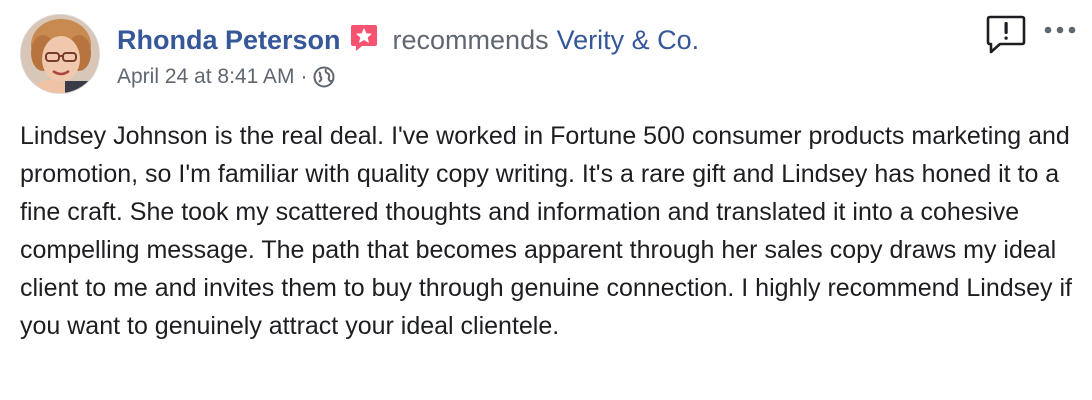  Describe the element at coordinates (205, 77) in the screenshot. I see `timestamp-link: April 24 at 8:41 AM` at that location.